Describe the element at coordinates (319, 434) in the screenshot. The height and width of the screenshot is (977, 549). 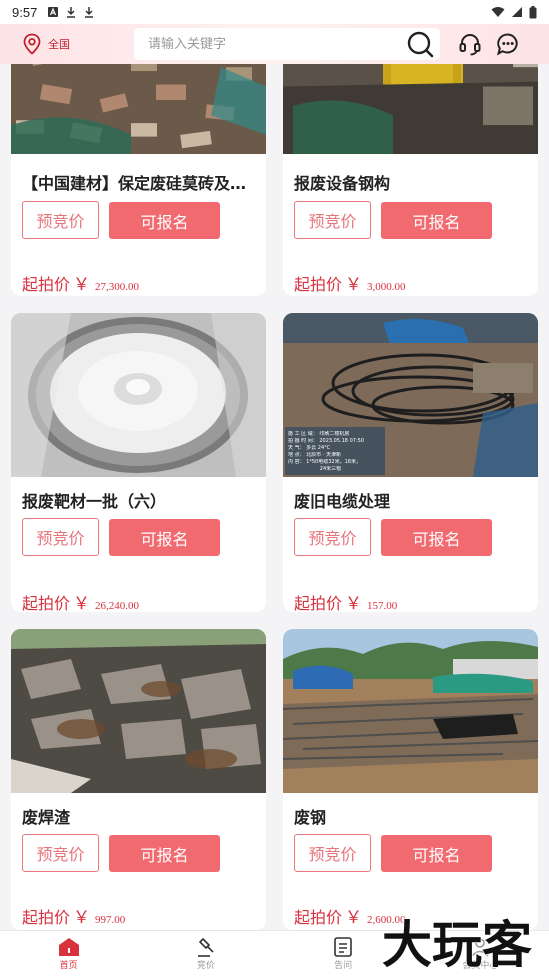
I see `caption-row: 施 工 区 域： 印刷二楼机房` at that location.